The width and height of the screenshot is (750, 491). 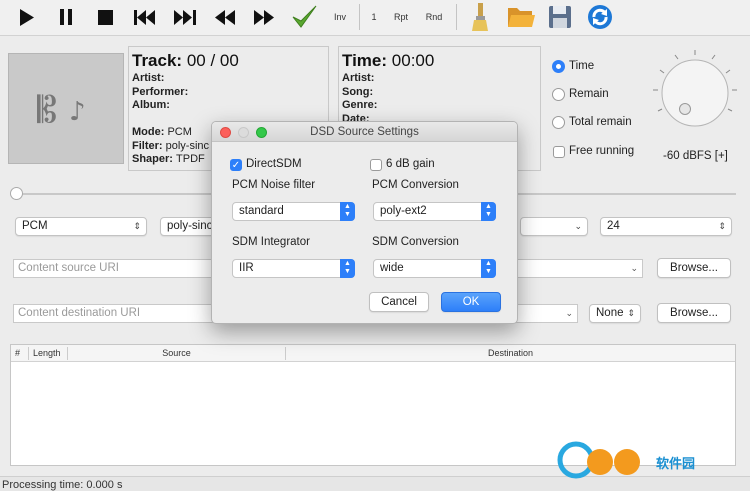 I want to click on track-format: Mode: PCM Filter: poly-sinc Shaper: TPDF, so click(x=170, y=146).